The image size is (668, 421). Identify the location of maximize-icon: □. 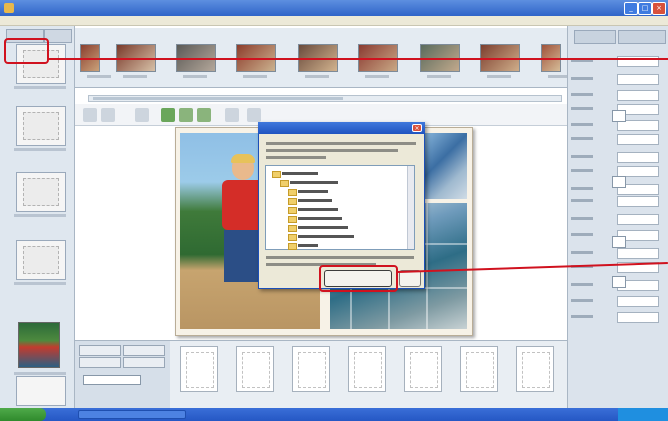
(645, 8).